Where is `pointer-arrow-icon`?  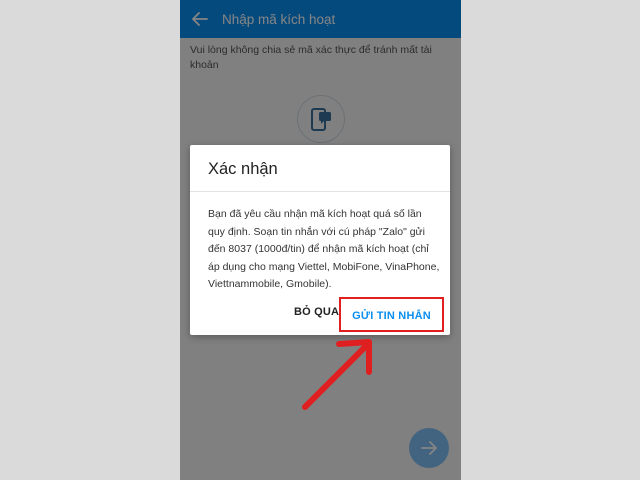
pointer-arrow-icon is located at coordinates (337, 374).